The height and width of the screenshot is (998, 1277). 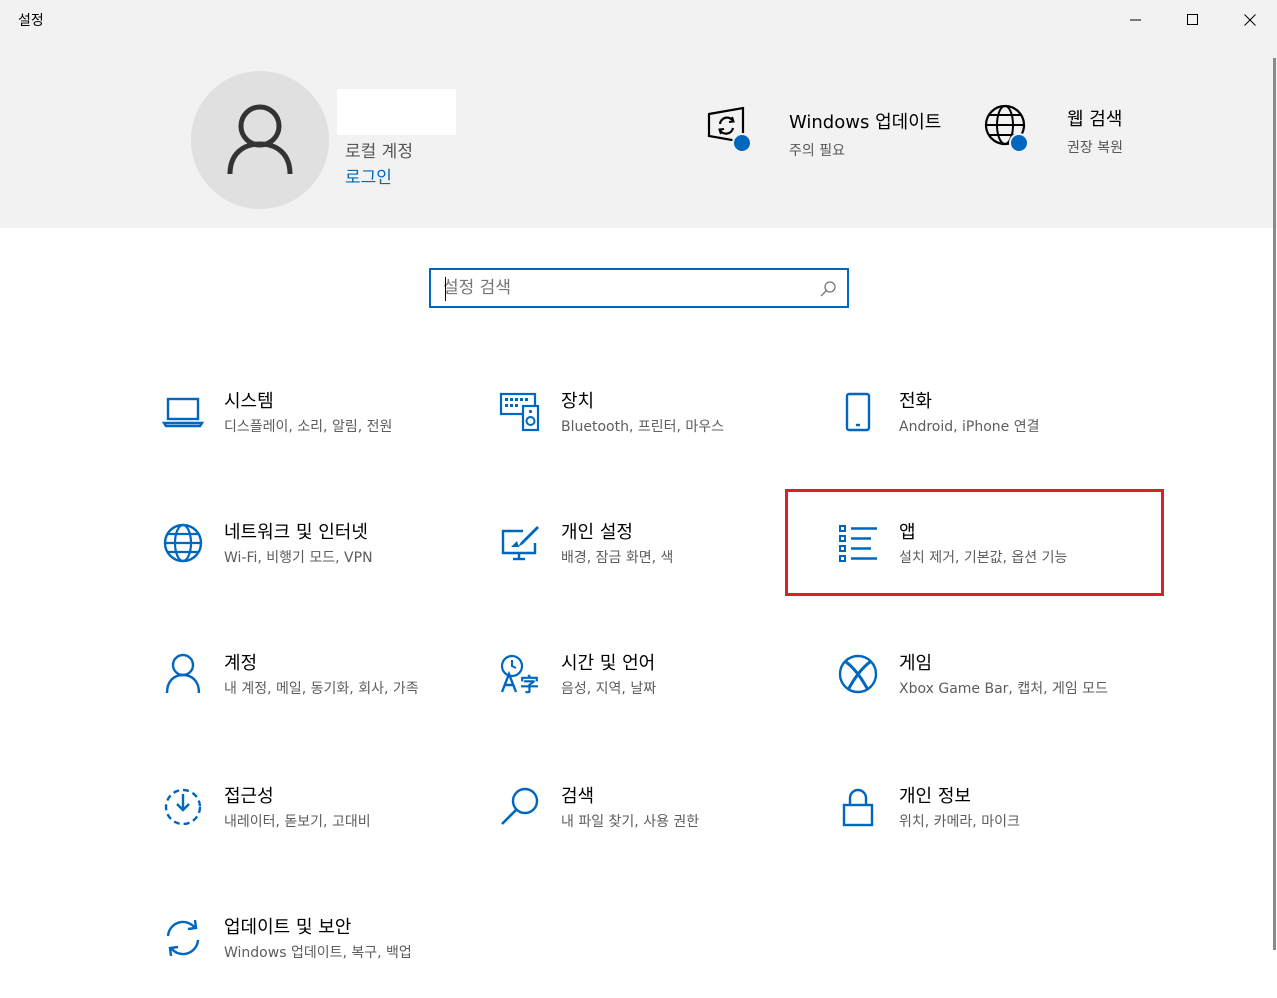 What do you see at coordinates (520, 543) in the screenshot?
I see `personalization-brush-icon` at bounding box center [520, 543].